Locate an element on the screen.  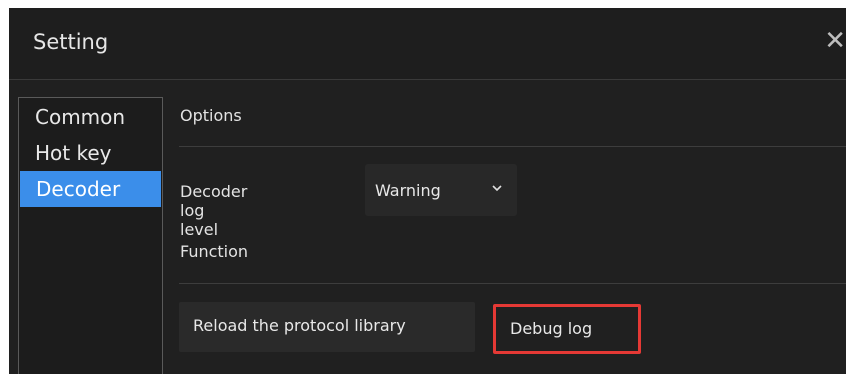
debug-button-label: Debug log is located at coordinates (551, 328).